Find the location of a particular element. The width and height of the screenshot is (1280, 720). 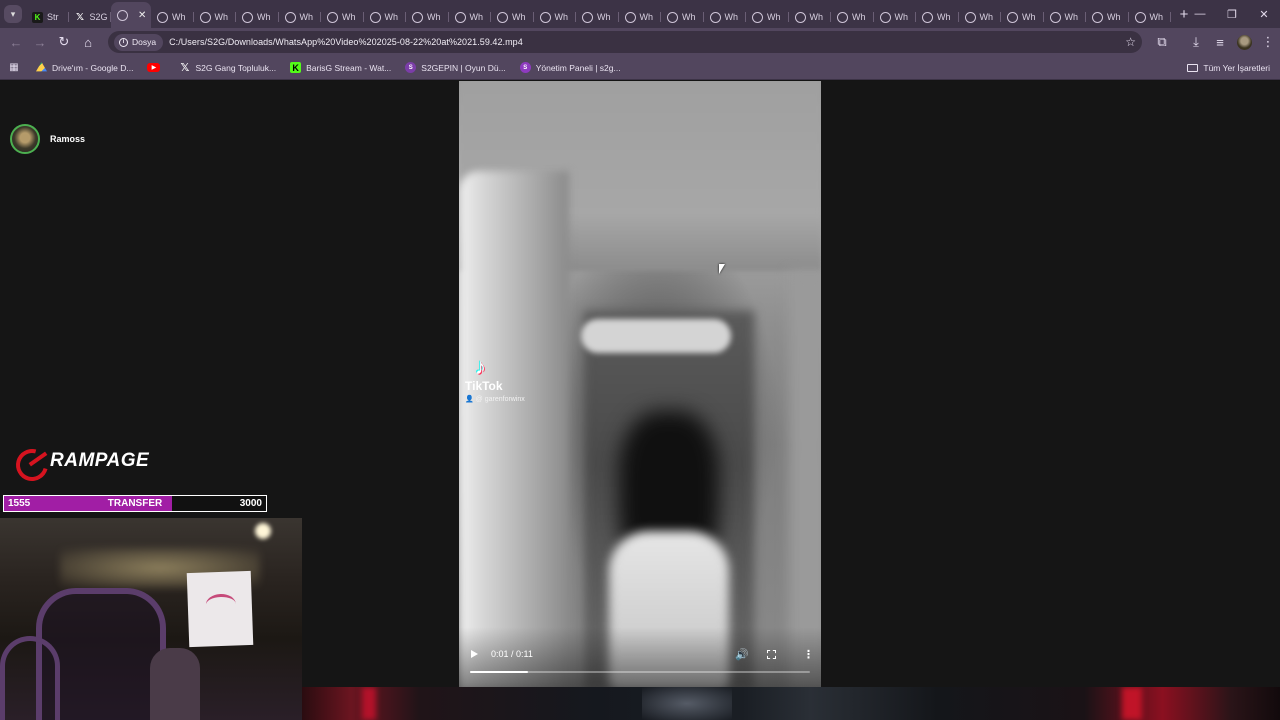

browser-tab: K Str is located at coordinates (47, 17).